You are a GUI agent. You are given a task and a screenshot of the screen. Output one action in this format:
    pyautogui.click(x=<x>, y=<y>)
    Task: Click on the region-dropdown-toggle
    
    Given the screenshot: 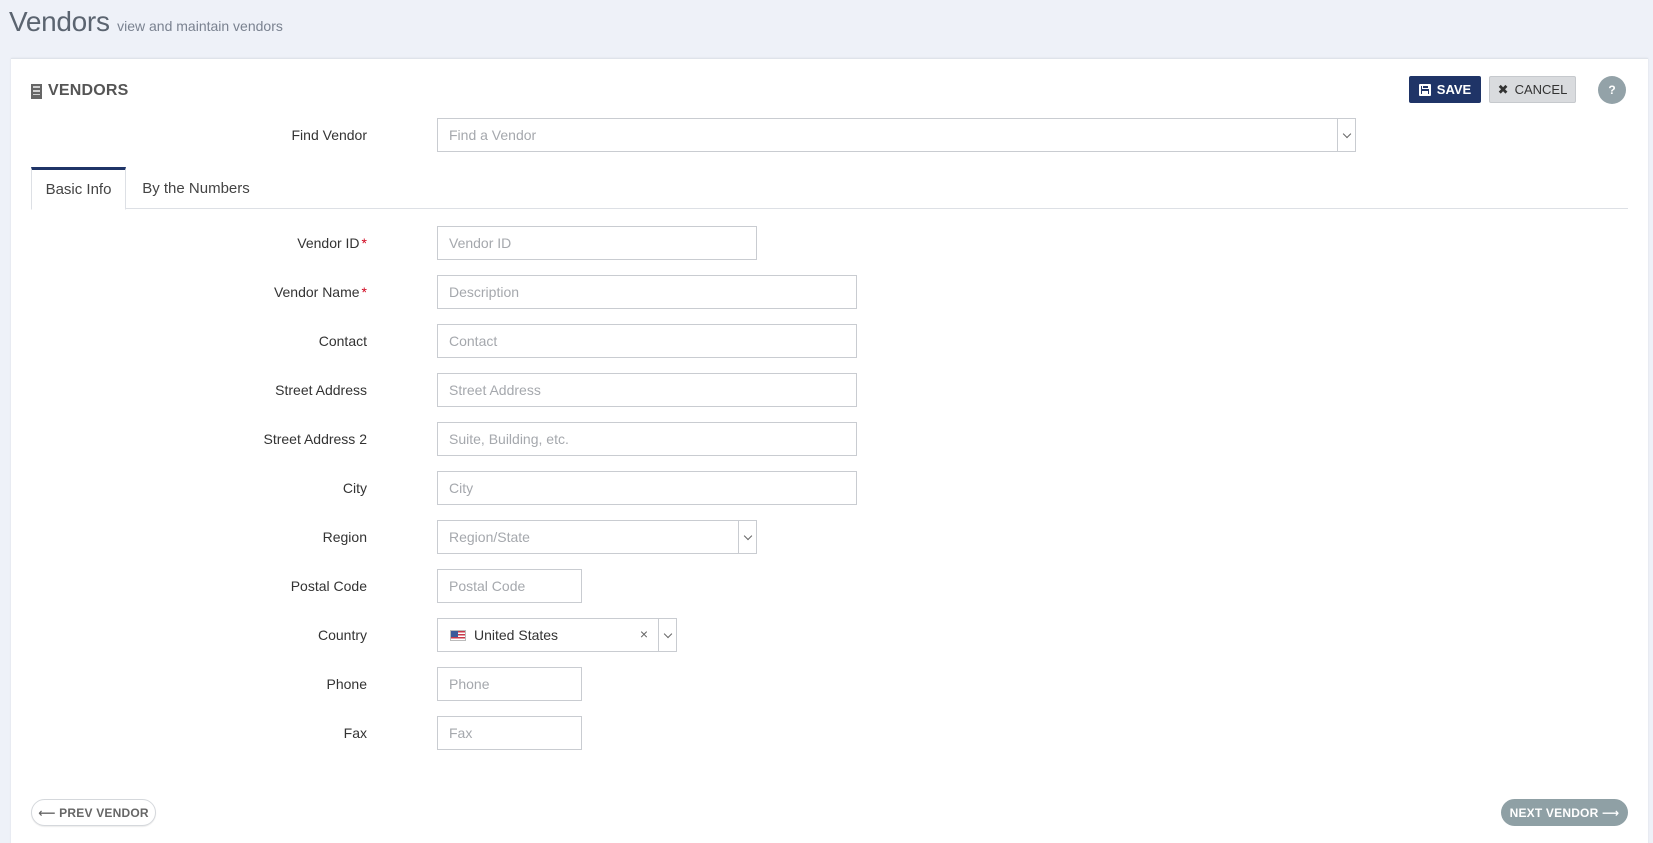 What is the action you would take?
    pyautogui.click(x=747, y=537)
    